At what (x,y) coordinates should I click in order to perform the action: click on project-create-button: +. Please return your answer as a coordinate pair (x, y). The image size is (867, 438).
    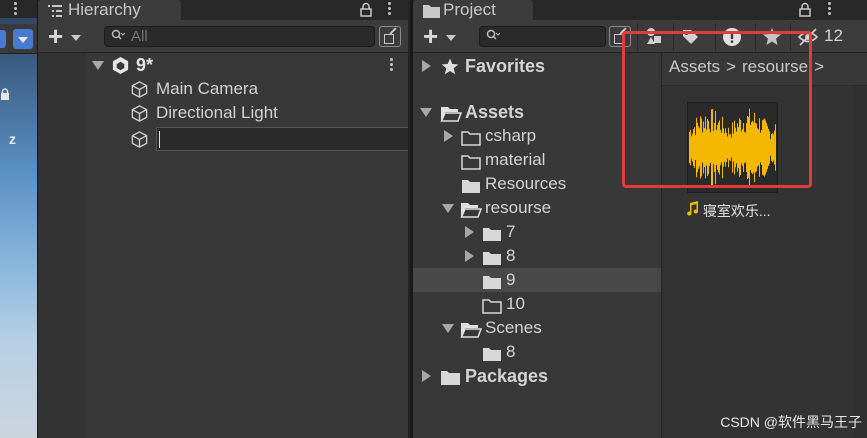
    Looking at the image, I should click on (438, 36).